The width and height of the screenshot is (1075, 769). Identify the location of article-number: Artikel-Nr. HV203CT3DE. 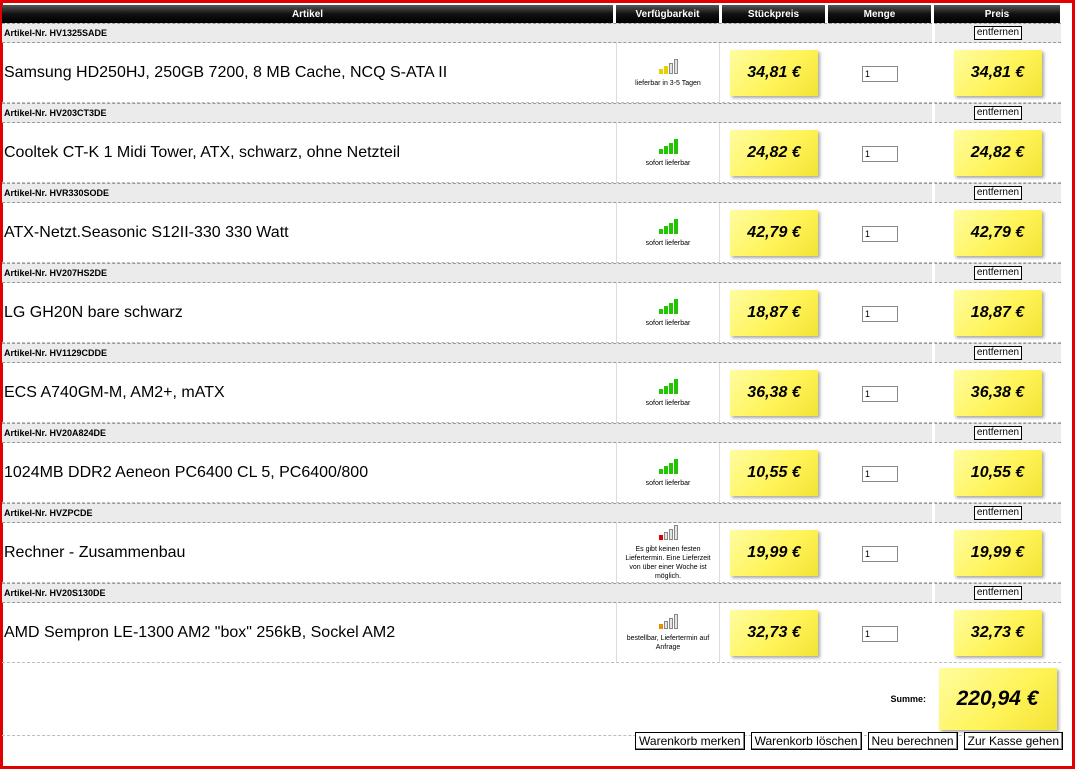
(467, 113).